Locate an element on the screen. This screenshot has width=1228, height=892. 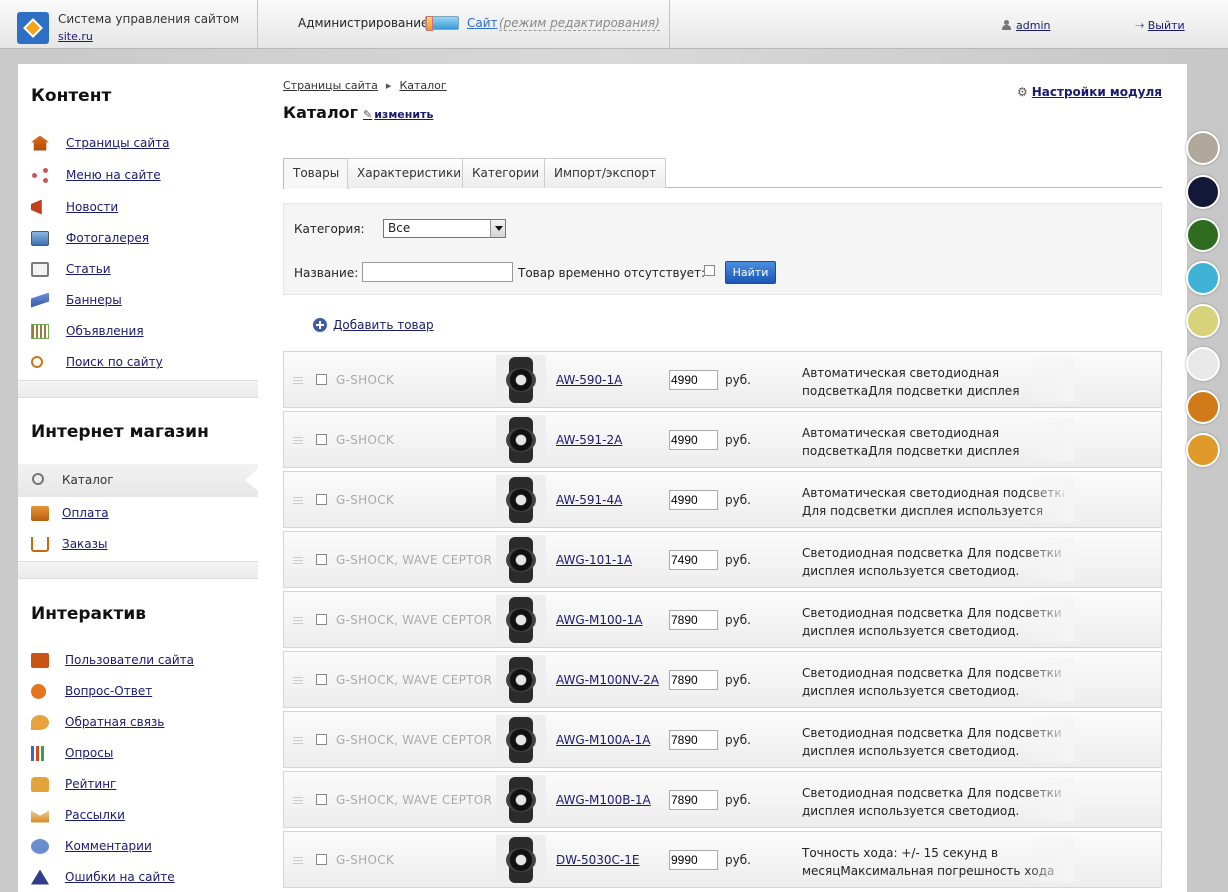
sidebar-item-feedback: Обратная связь is located at coordinates (97, 722).